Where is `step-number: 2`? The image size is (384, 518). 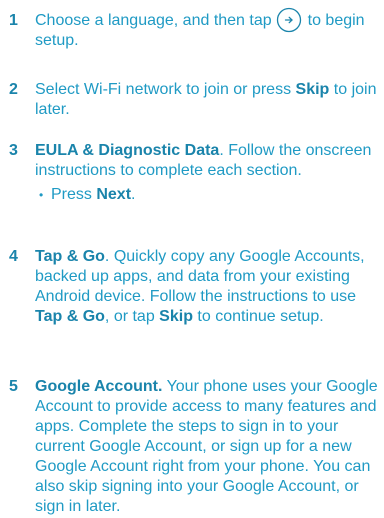
step-number: 2 is located at coordinates (13, 89).